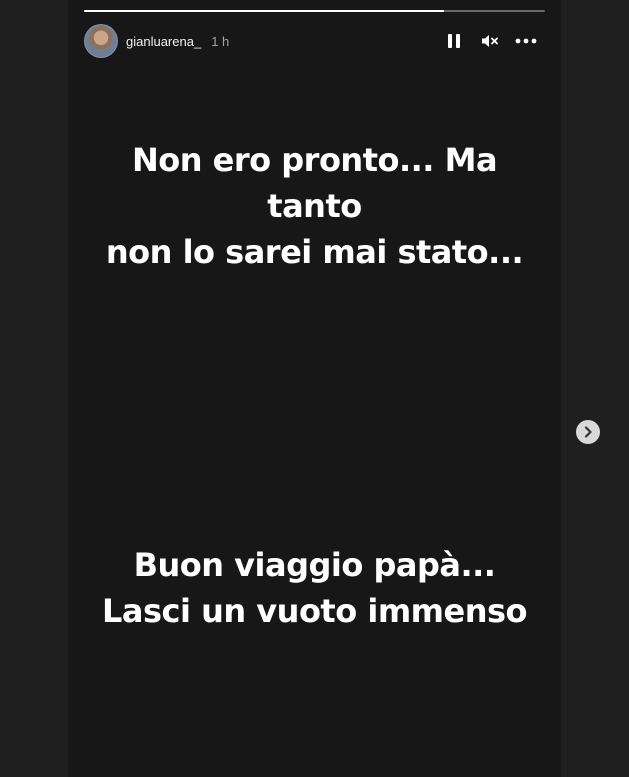 This screenshot has height=777, width=629. I want to click on more-options-button, so click(526, 41).